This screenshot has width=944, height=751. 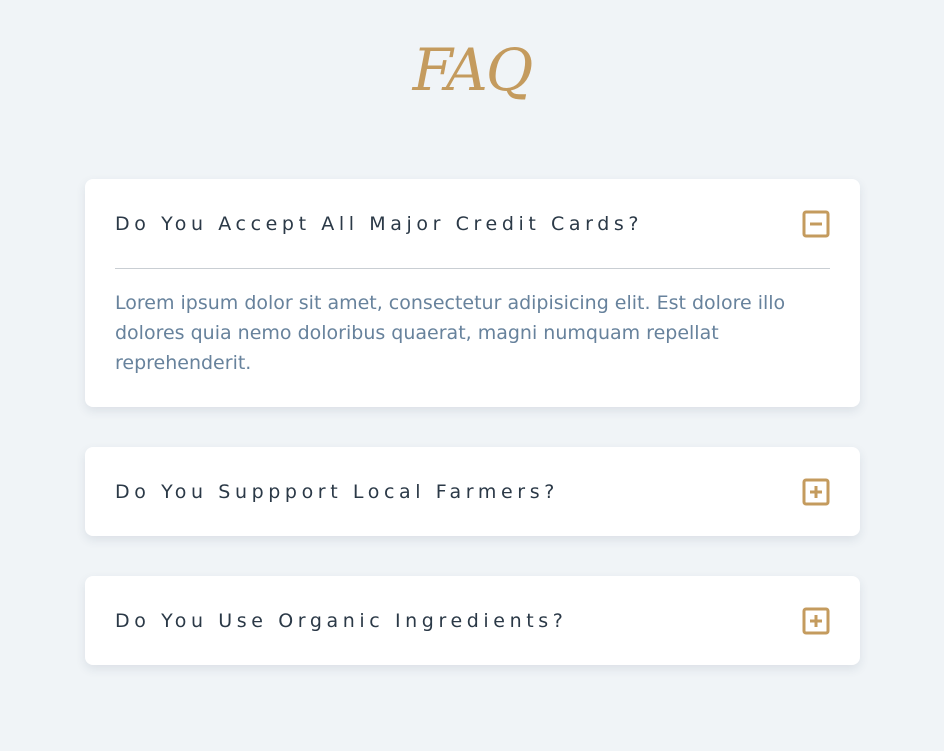 I want to click on minus-square-icon, so click(x=816, y=224).